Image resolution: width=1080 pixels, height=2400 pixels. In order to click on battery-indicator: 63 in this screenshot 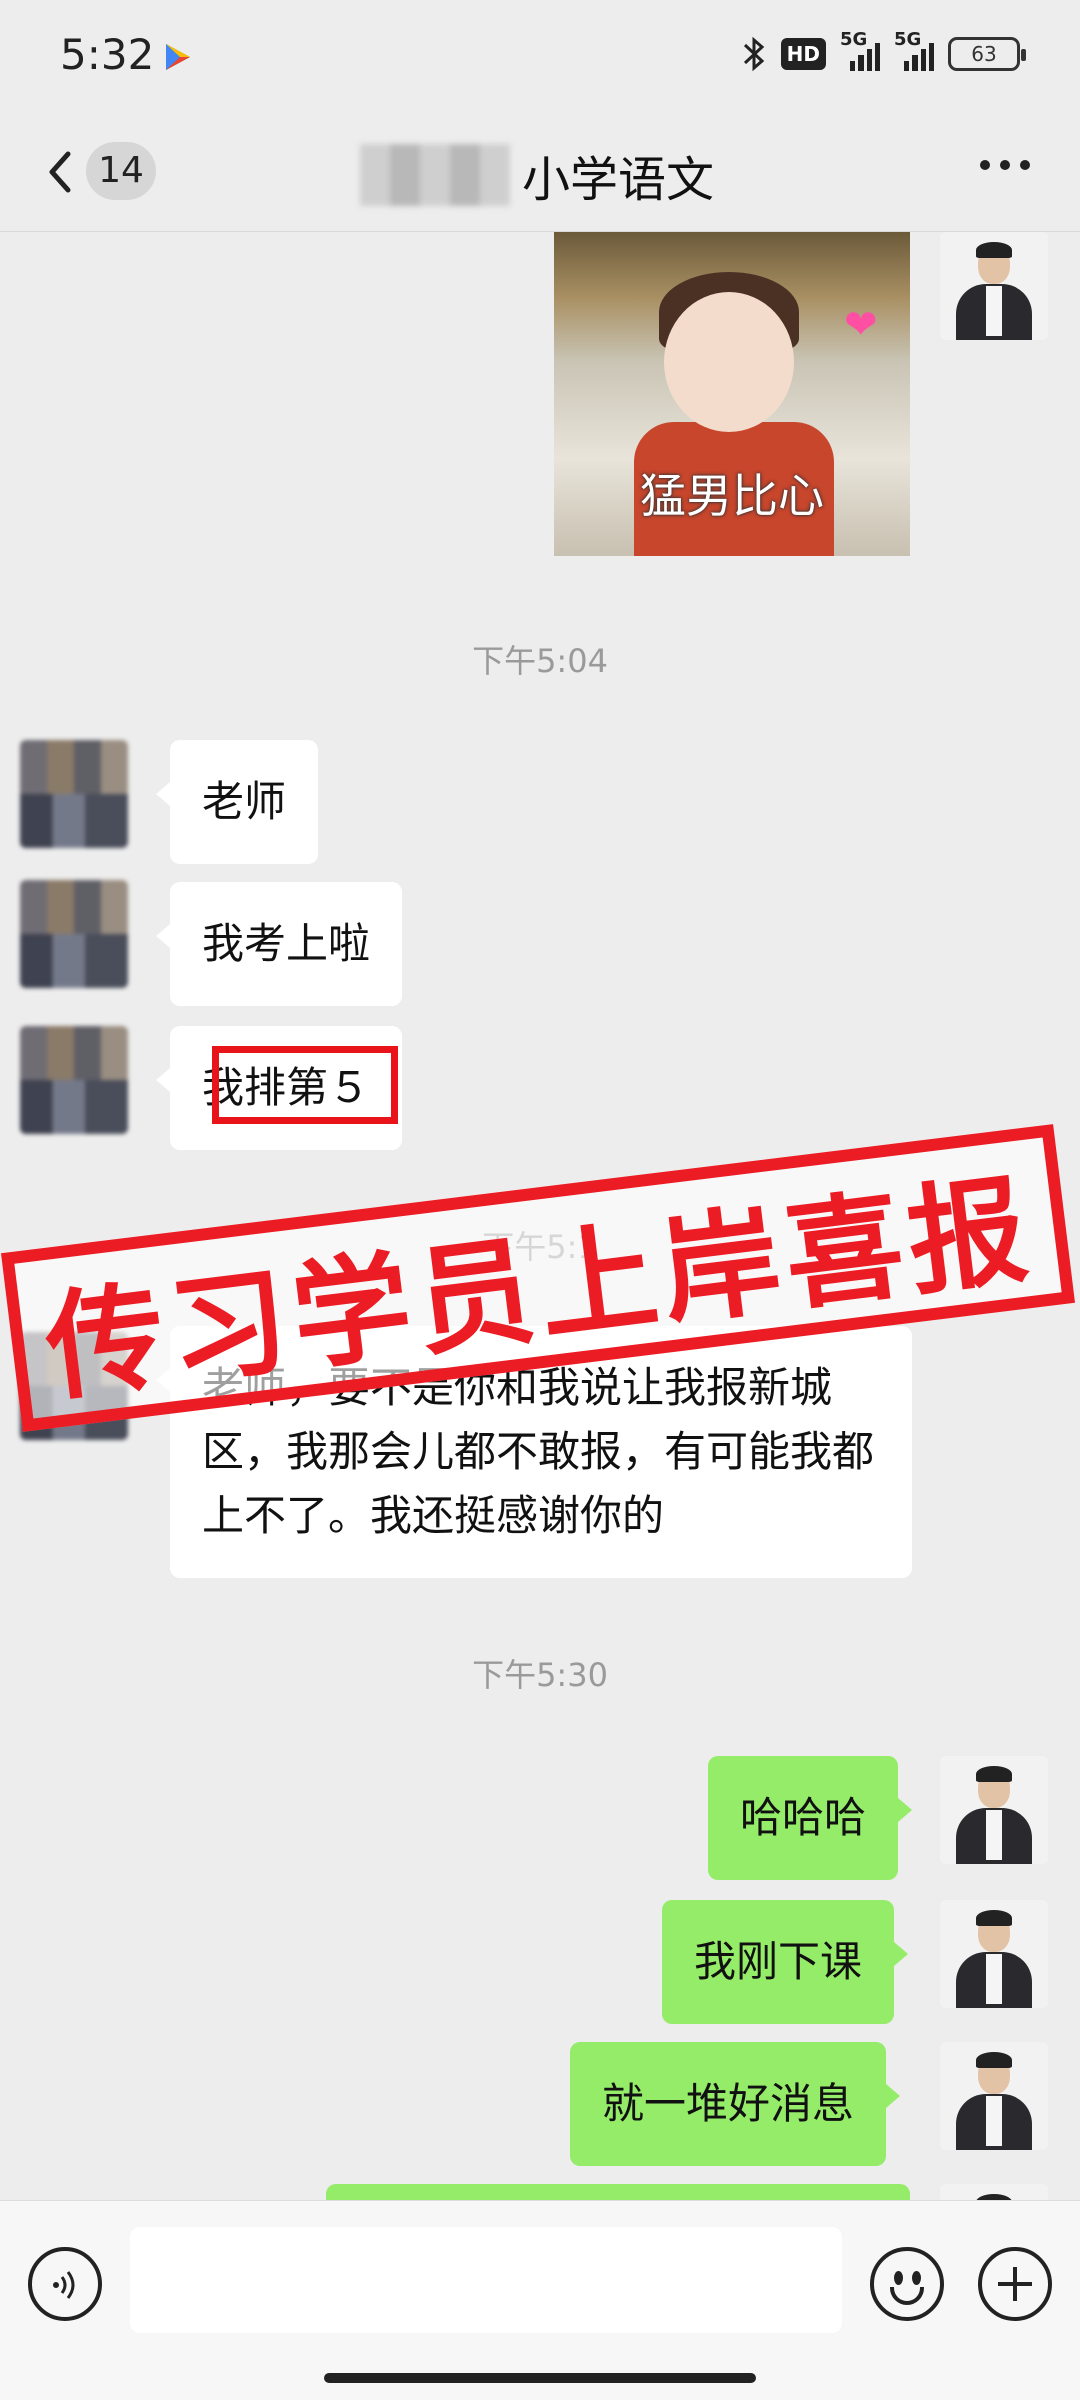, I will do `click(987, 54)`.